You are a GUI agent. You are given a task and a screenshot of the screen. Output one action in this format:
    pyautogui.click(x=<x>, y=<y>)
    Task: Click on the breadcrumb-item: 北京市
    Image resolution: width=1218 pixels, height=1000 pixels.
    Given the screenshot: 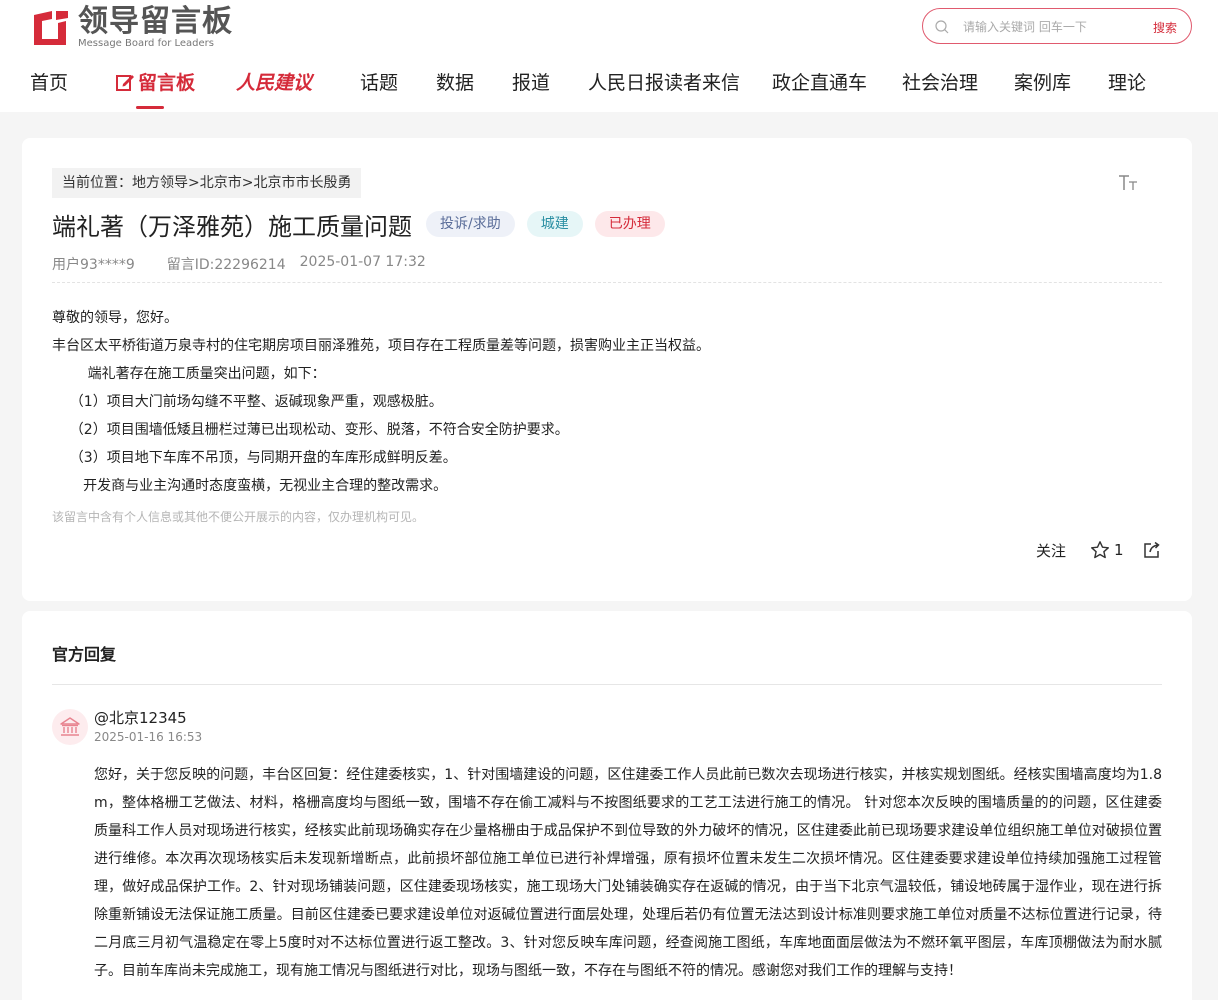 What is the action you would take?
    pyautogui.click(x=221, y=183)
    